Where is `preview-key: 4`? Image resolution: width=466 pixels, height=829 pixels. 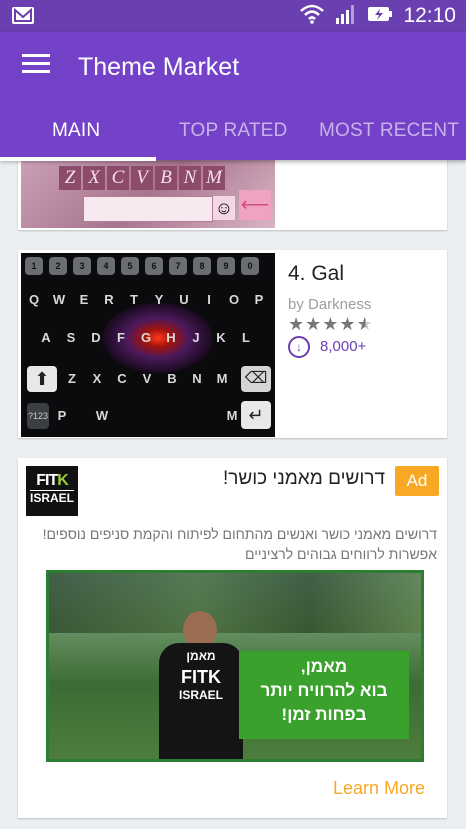 preview-key: 4 is located at coordinates (106, 266).